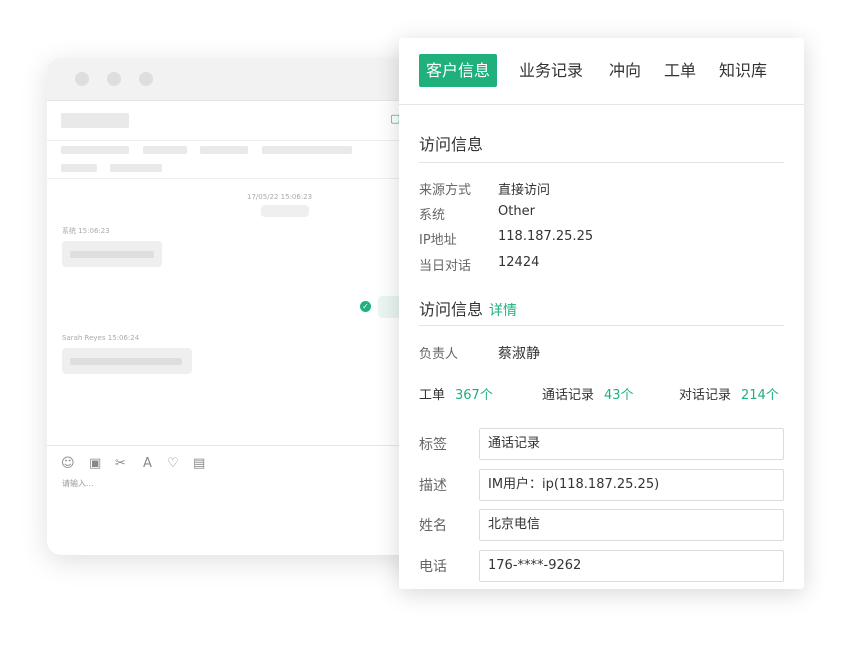 This screenshot has width=857, height=657. I want to click on tab-knowledge-base: 知识库, so click(743, 70).